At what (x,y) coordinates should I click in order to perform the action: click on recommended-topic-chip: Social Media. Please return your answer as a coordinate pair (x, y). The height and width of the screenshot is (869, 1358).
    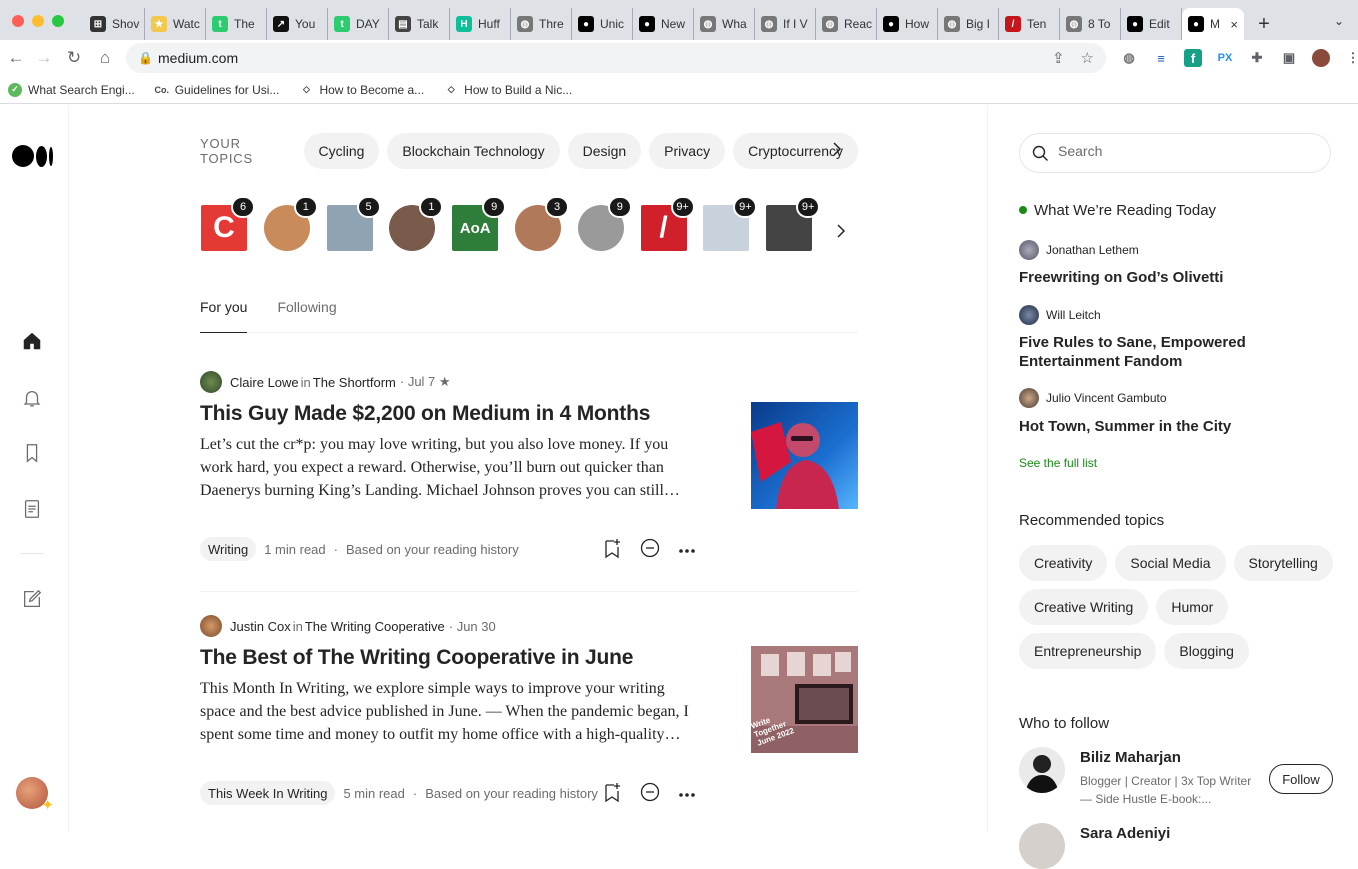
    Looking at the image, I should click on (1170, 563).